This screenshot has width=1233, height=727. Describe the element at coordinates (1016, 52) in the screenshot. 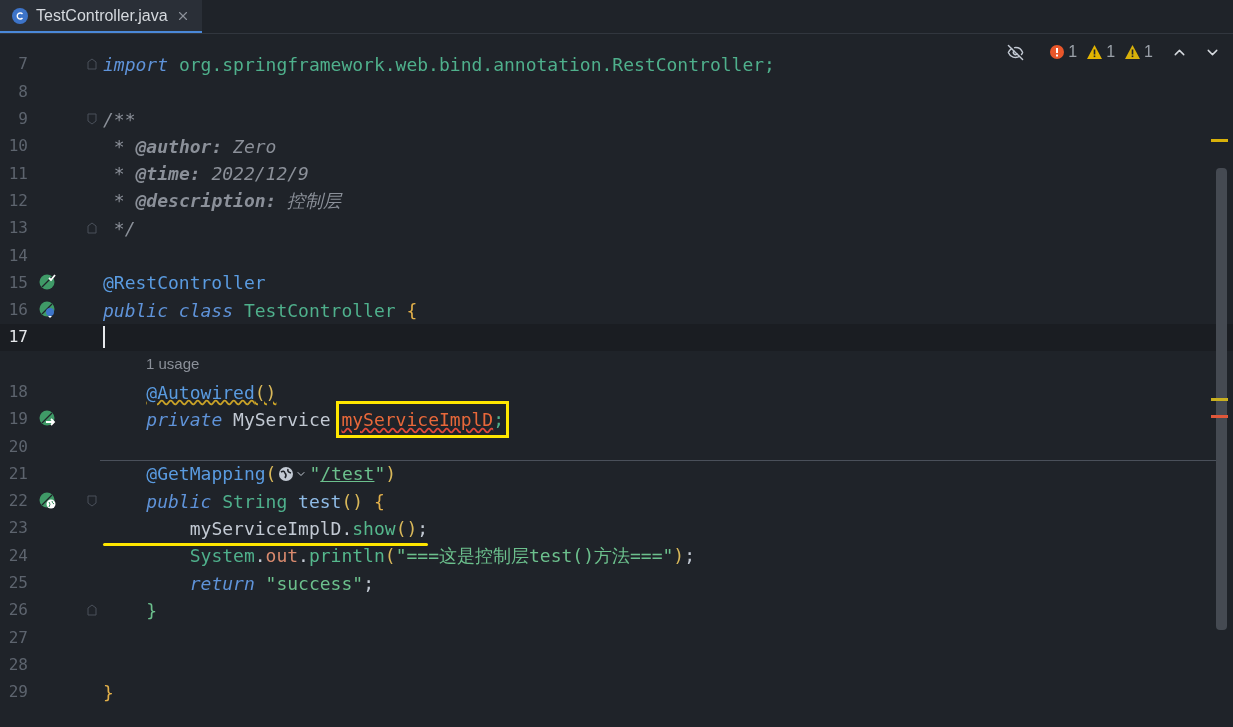

I see `reader-mode-icon` at that location.